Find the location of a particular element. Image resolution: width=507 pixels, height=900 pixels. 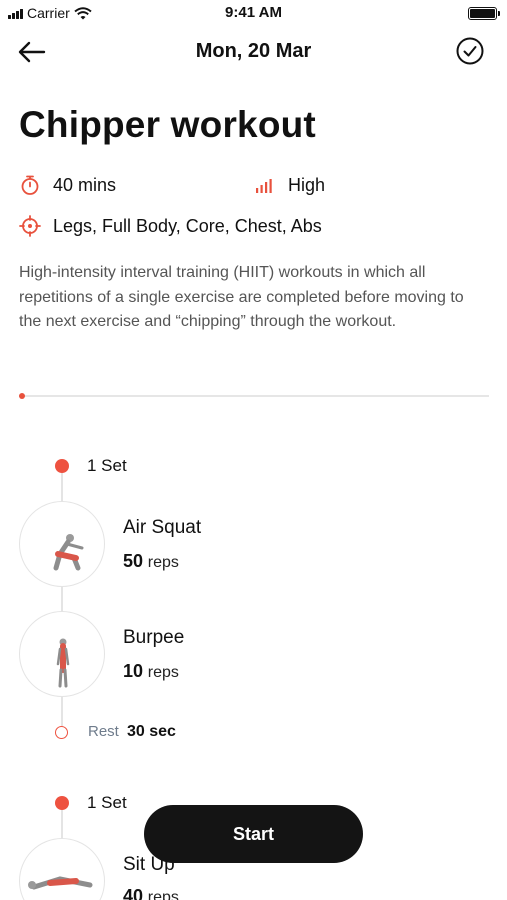

exercise-reps: 50 reps is located at coordinates (151, 561).